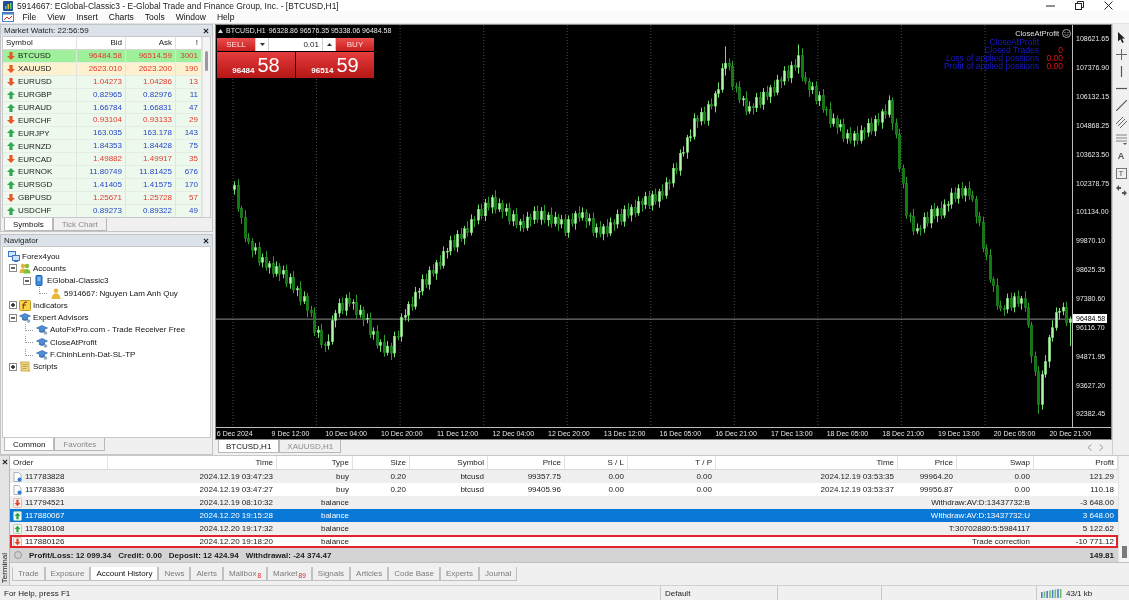 Image resolution: width=1129 pixels, height=600 pixels. I want to click on tree-item: CloseAtProfit, so click(73, 342).